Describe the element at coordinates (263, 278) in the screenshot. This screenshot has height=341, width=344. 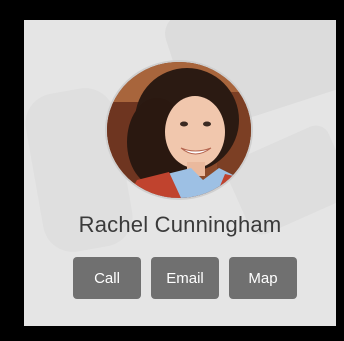
I see `map-button: Map` at that location.